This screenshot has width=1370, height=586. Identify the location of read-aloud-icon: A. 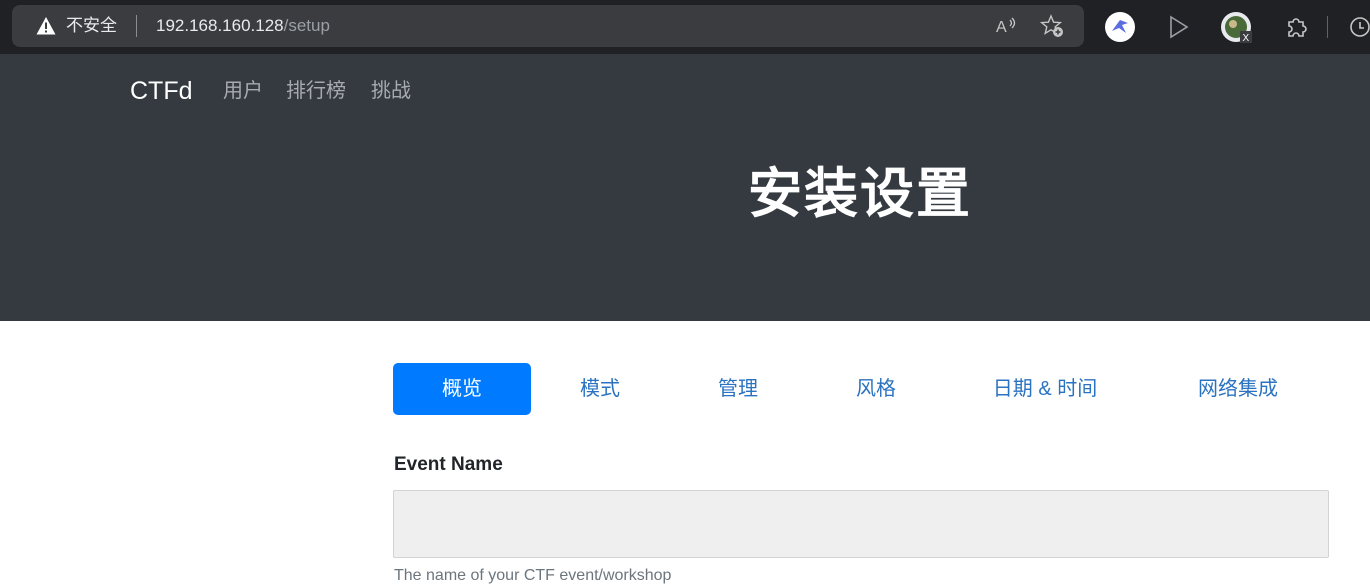
(1006, 26).